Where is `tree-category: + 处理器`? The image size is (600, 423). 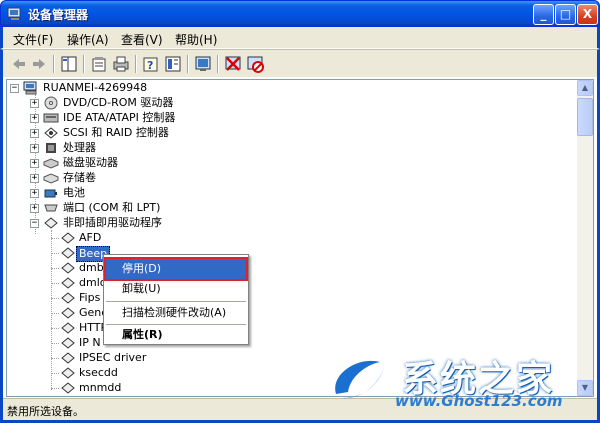
tree-category: + 处理器 is located at coordinates (157, 148).